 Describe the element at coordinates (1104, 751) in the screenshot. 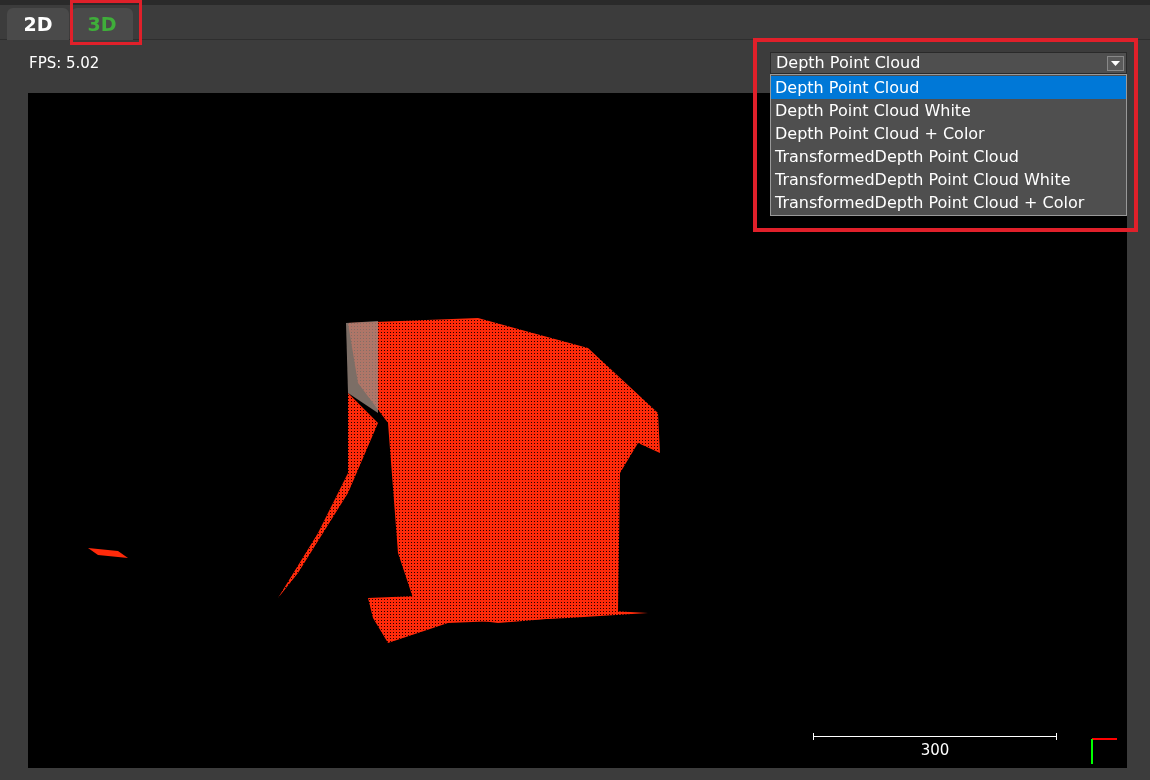

I see `axis-indicator-icon` at that location.